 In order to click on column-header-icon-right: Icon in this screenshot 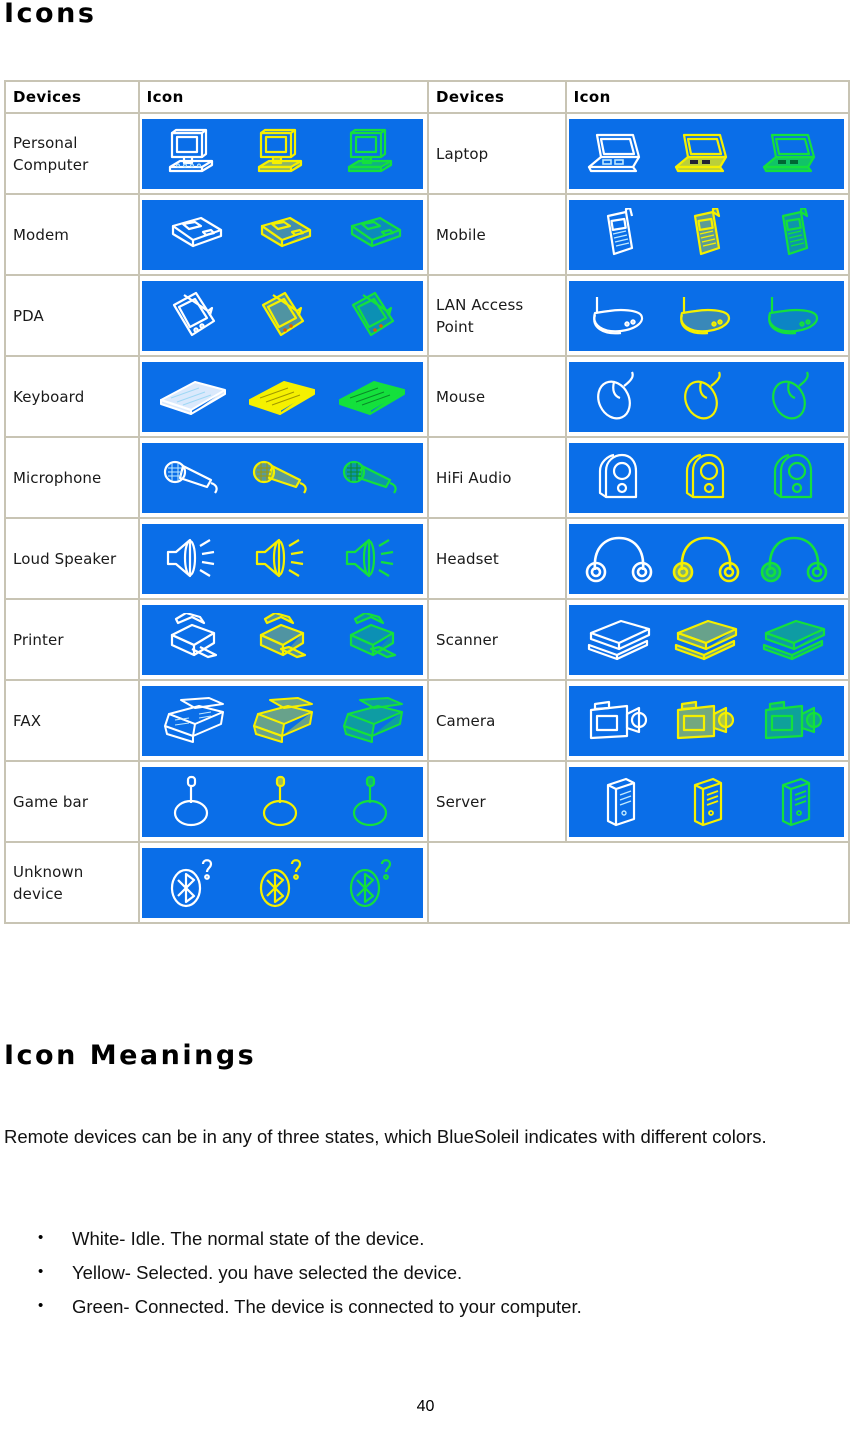, I will do `click(707, 97)`.